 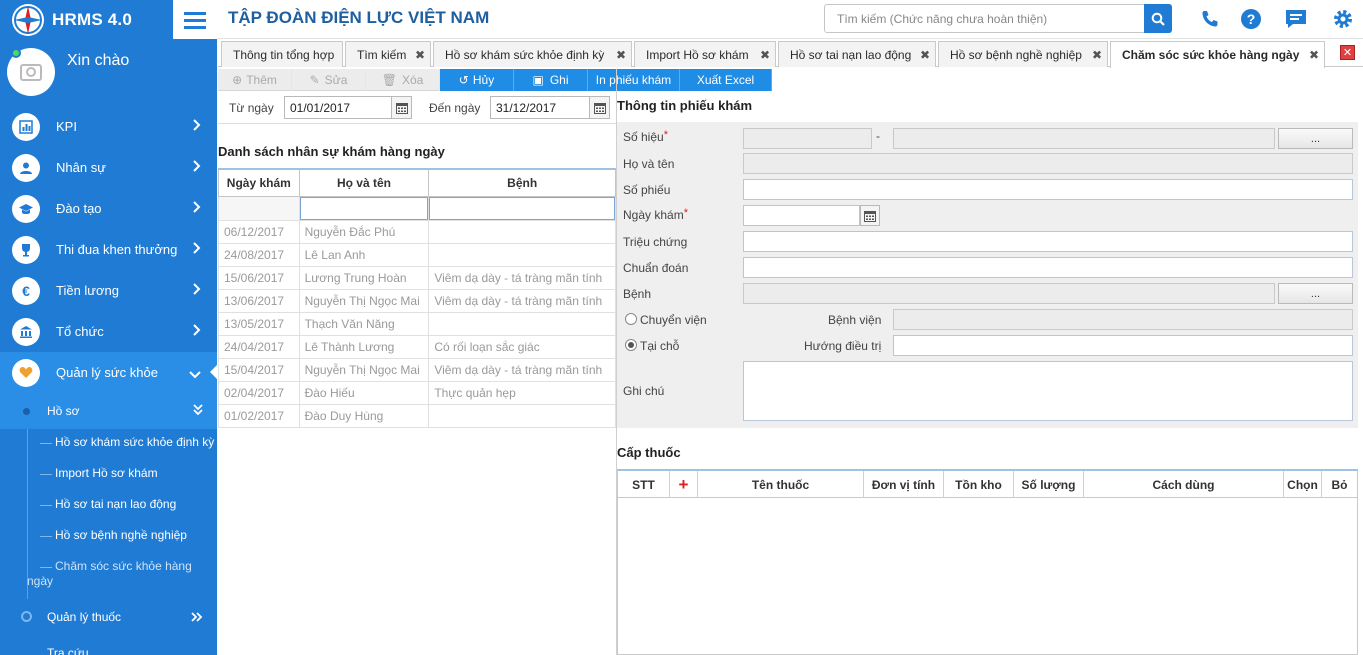 What do you see at coordinates (1009, 293) in the screenshot?
I see `benh-input` at bounding box center [1009, 293].